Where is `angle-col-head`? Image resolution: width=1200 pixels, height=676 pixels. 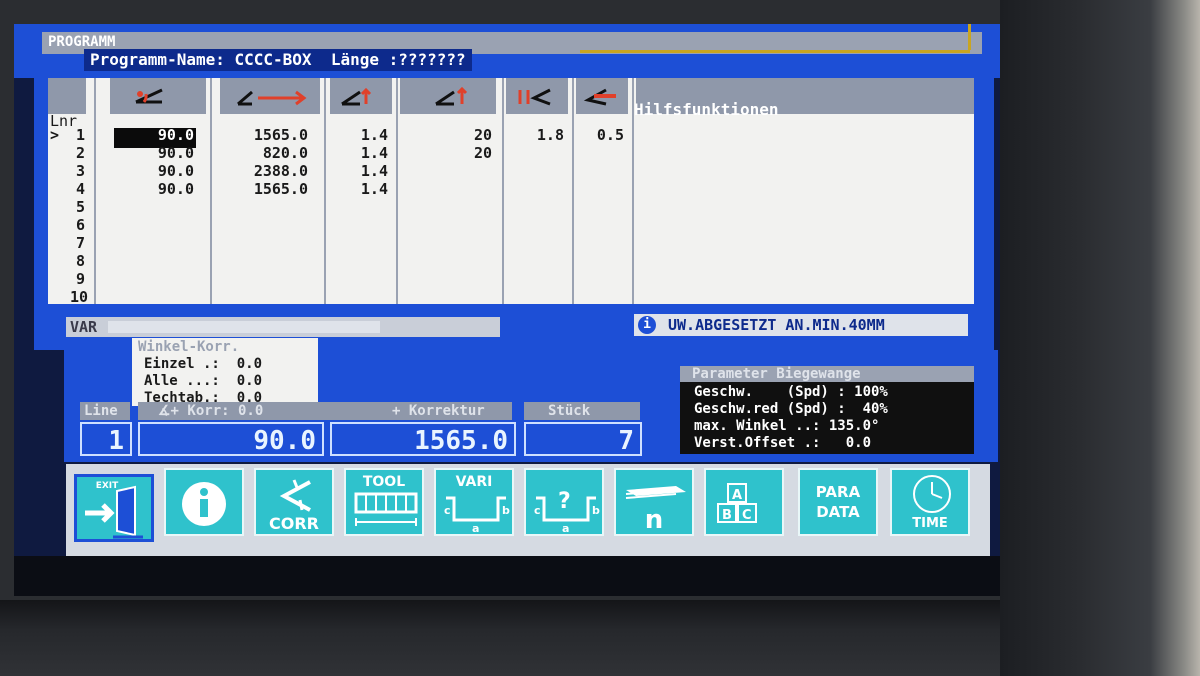
angle-col-head is located at coordinates (158, 96).